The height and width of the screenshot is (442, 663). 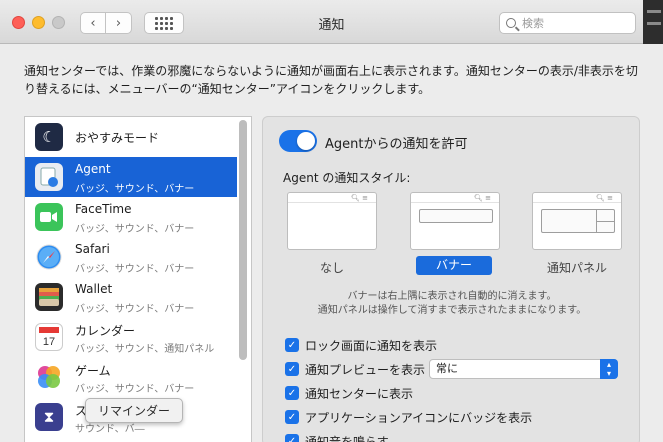 What do you see at coordinates (49, 257) in the screenshot?
I see `safari-icon` at bounding box center [49, 257].